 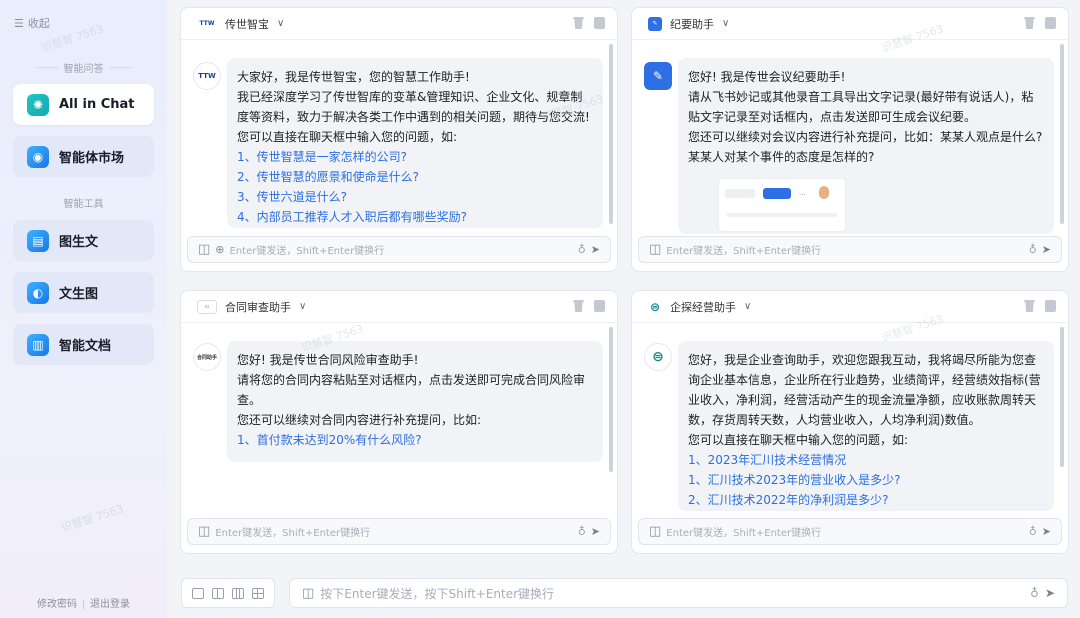 I want to click on main-chat-input: ◫ 按下Enter键发送，按下Shift+Enter键换行 ♁ ➤, so click(x=678, y=593).